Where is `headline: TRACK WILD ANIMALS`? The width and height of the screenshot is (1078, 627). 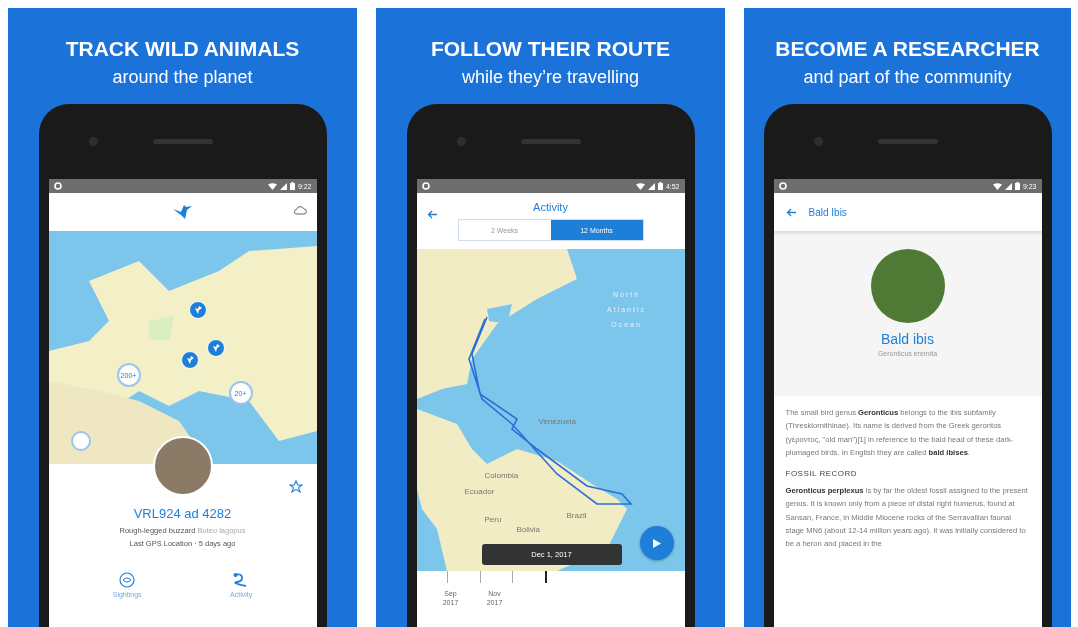
headline: TRACK WILD ANIMALS is located at coordinates (182, 49).